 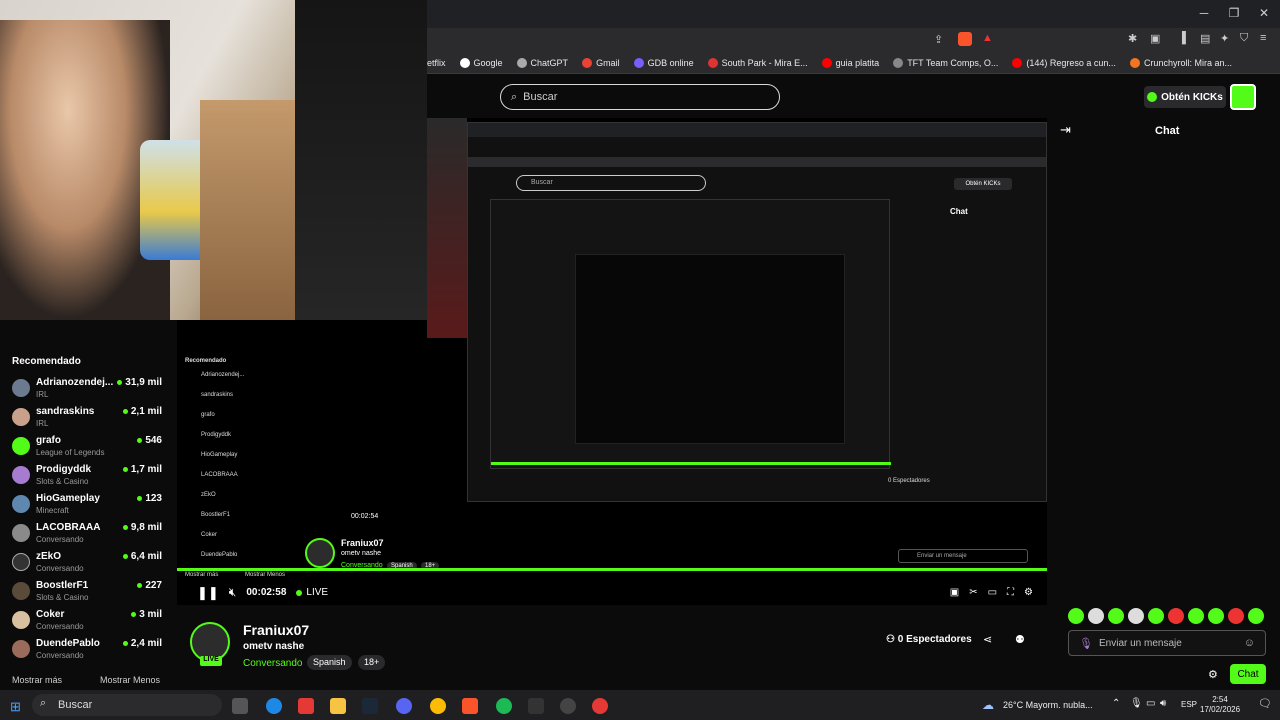 I want to click on collapse-chat-icon: ⇥, so click(x=1065, y=130).